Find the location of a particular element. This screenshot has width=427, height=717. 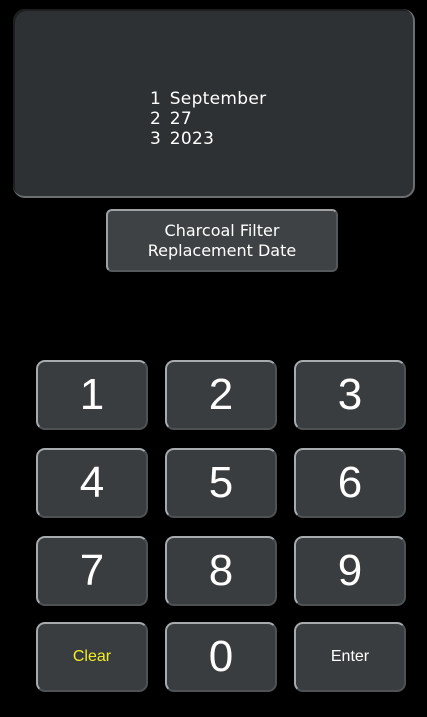

display-lines: 1 September 2 27 3 2023 is located at coordinates (208, 119).